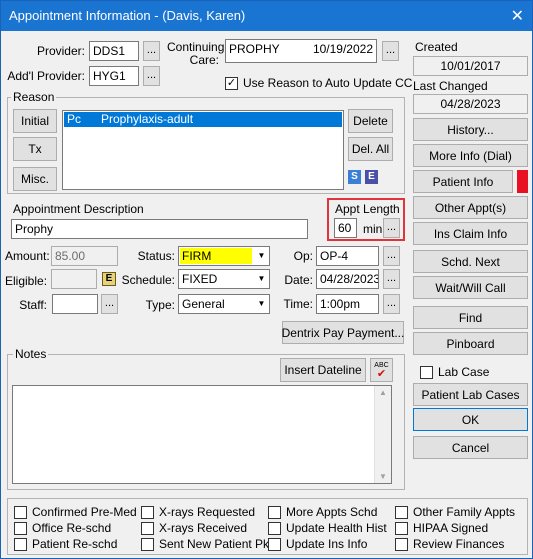 This screenshot has height=559, width=533. What do you see at coordinates (224, 256) in the screenshot?
I see `status-select: FIRM ▼` at bounding box center [224, 256].